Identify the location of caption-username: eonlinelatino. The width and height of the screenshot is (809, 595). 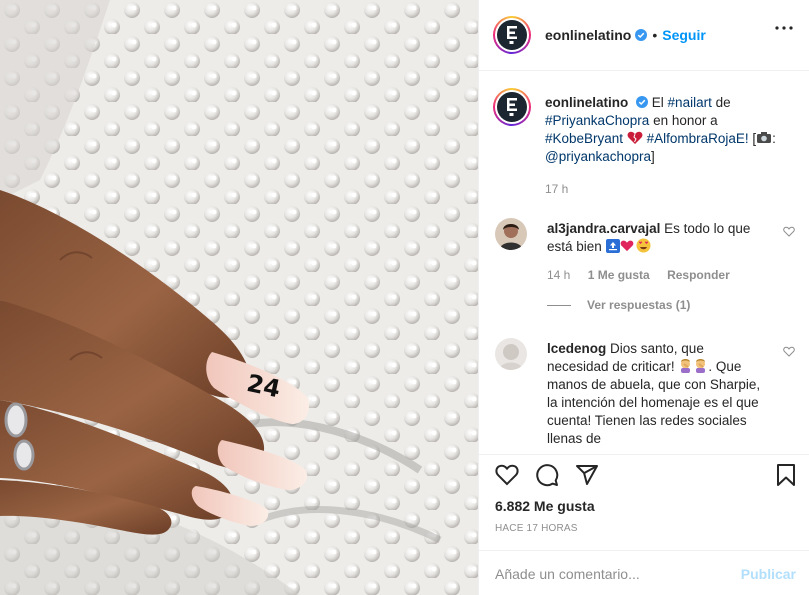
(586, 102).